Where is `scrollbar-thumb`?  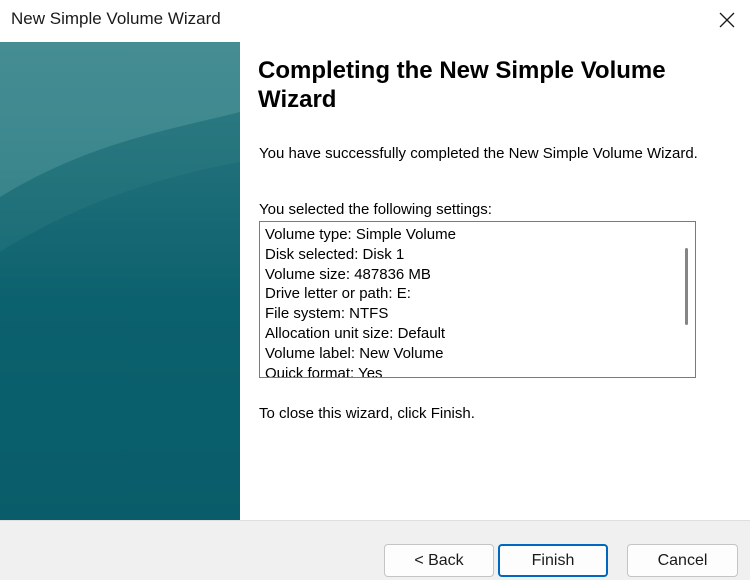 scrollbar-thumb is located at coordinates (686, 286).